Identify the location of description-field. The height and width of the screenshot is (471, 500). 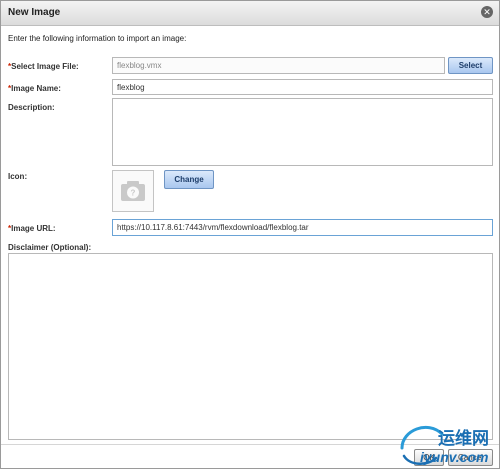
(302, 132).